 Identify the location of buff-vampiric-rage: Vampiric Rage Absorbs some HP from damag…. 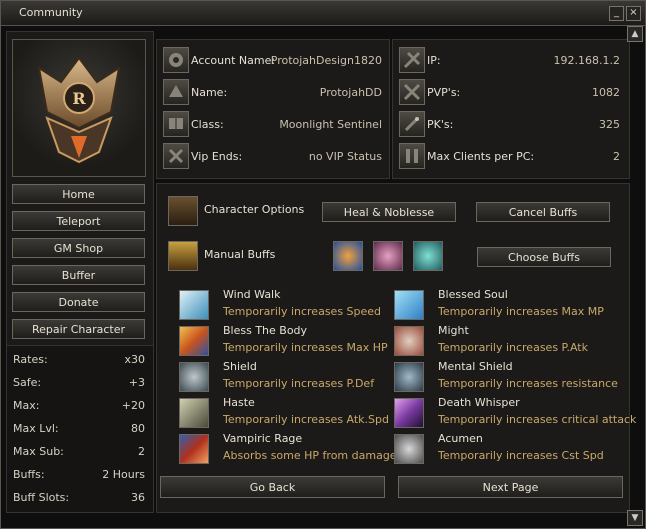
(288, 450).